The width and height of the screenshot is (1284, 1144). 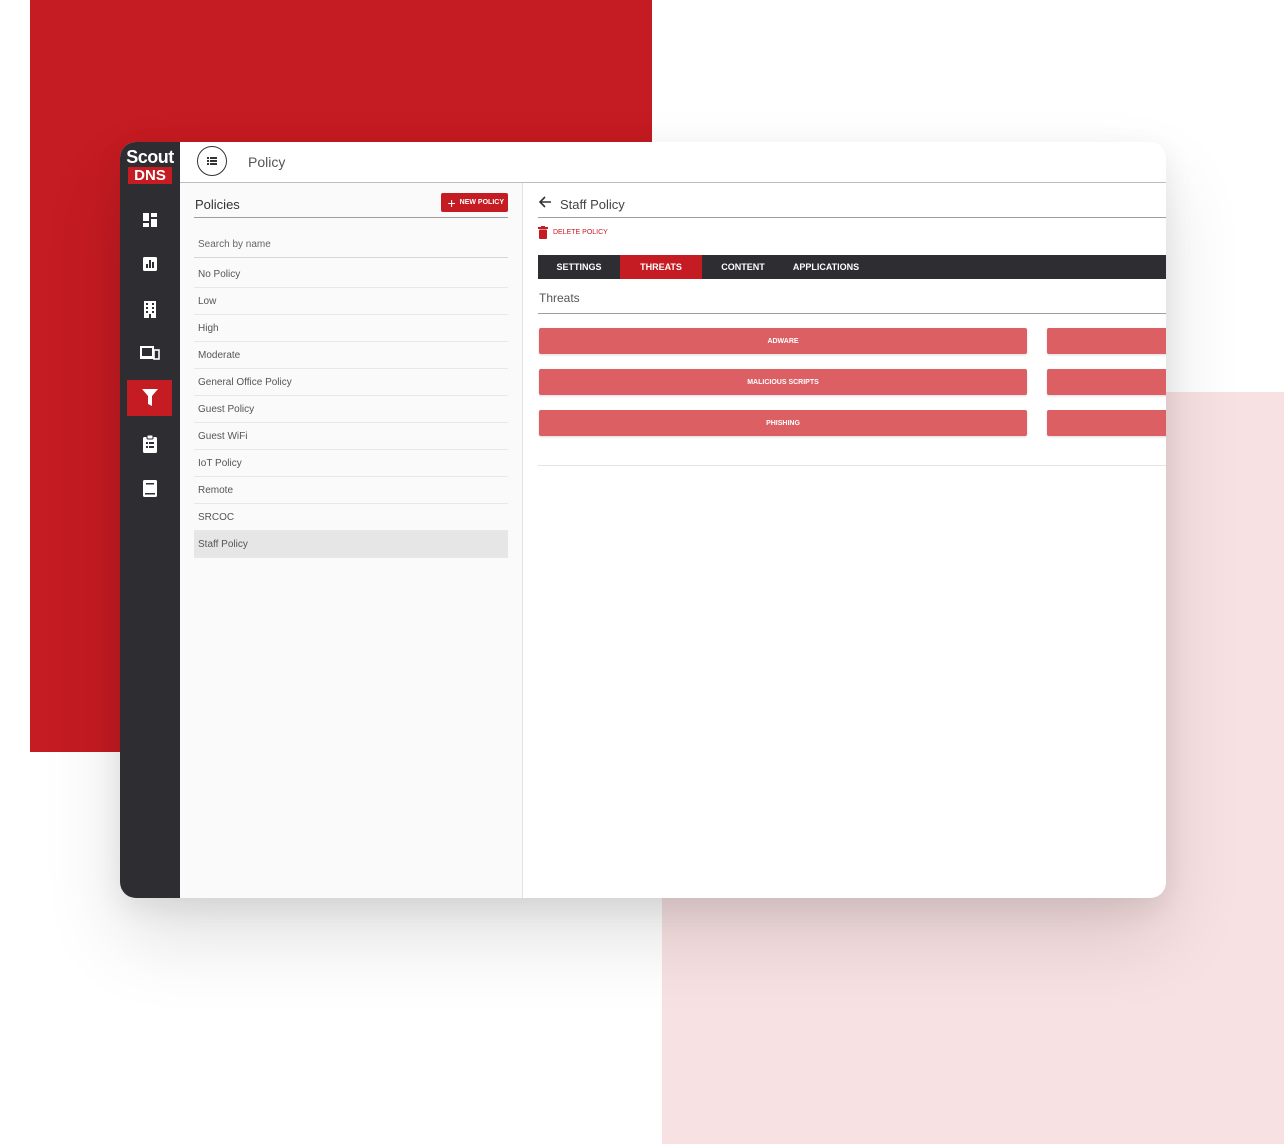 I want to click on policy-list-item: Remote, so click(x=351, y=490).